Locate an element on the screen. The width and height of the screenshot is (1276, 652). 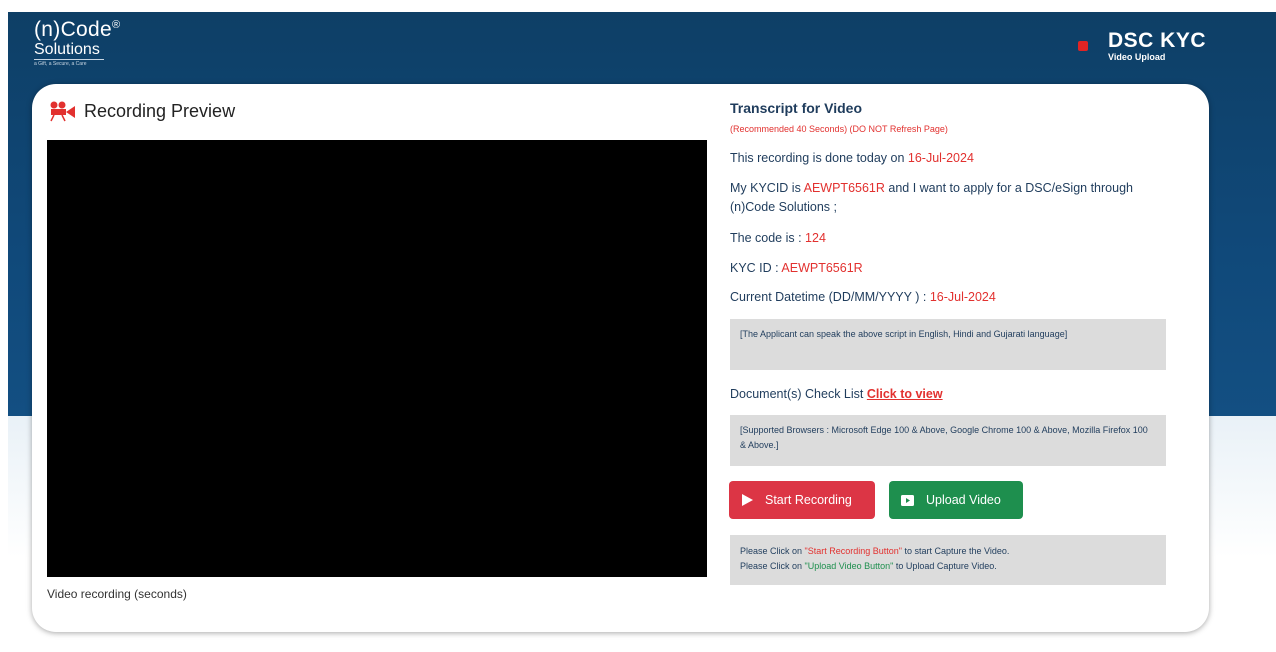
registered-mark: ® is located at coordinates (116, 25).